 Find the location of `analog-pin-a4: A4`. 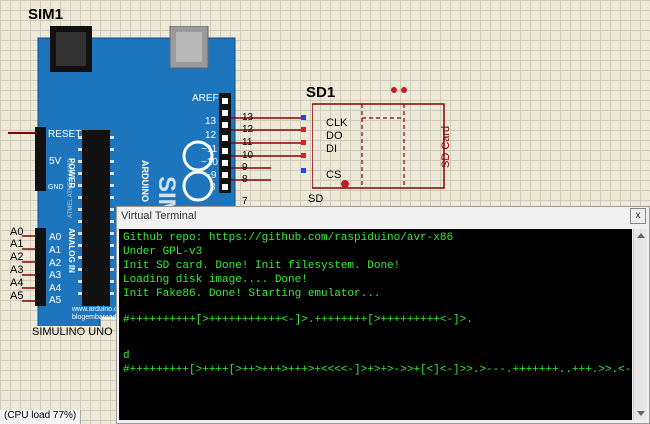

analog-pin-a4: A4 is located at coordinates (55, 288).